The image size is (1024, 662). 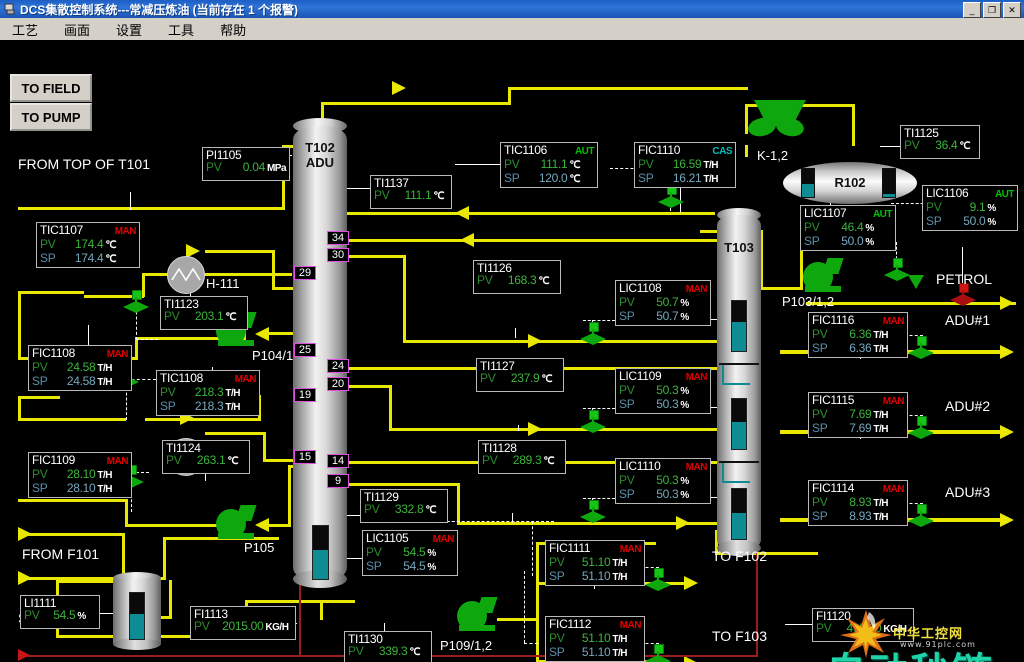 I want to click on fic1114-pv-label: PV, so click(x=820, y=502).